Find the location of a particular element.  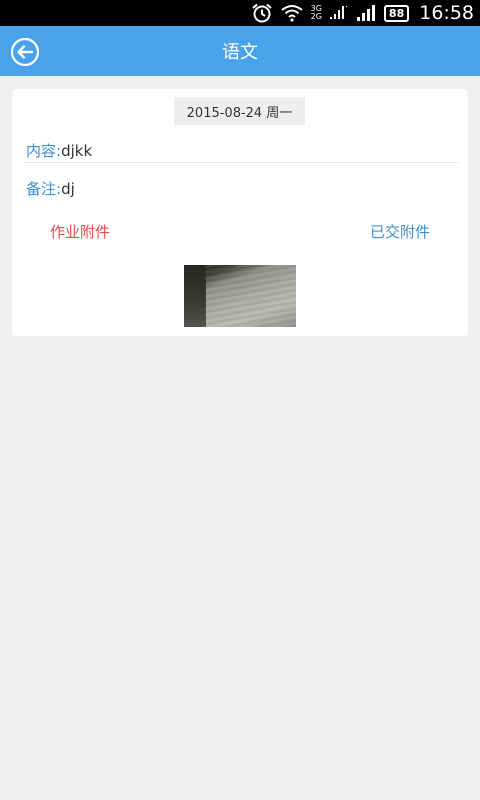

signal-icon is located at coordinates (338, 13).